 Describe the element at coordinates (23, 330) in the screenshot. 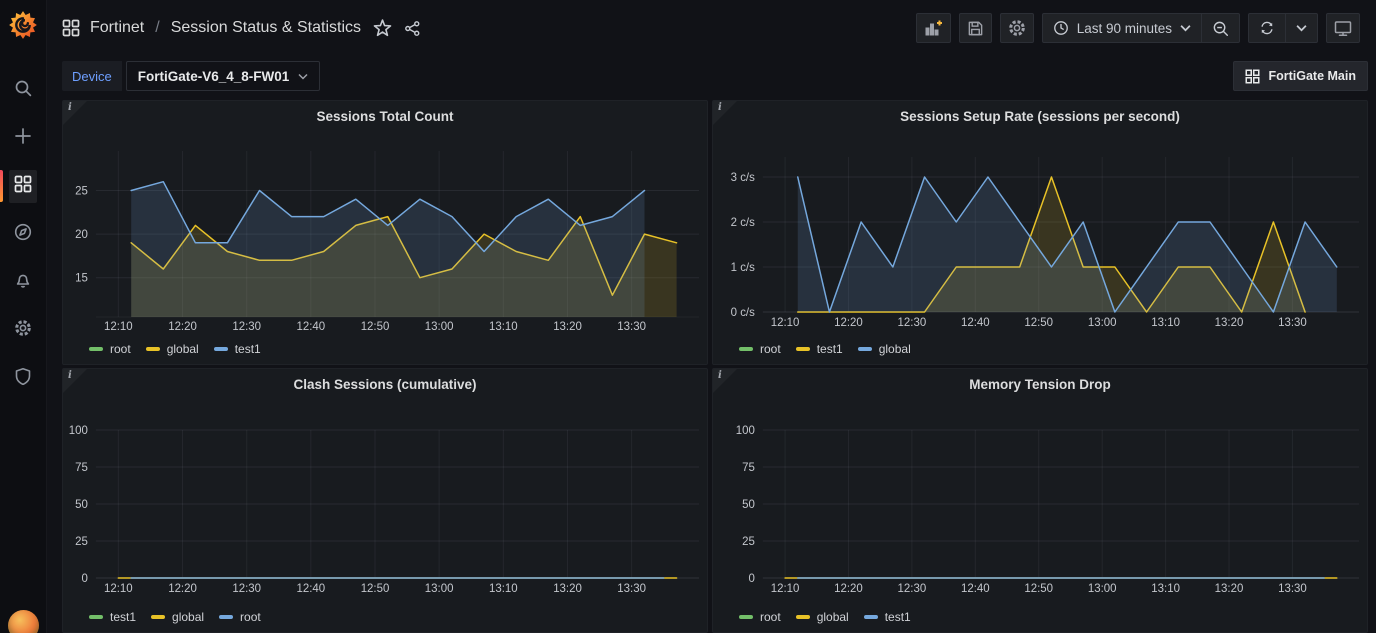

I see `sidebar-item-configuration` at that location.